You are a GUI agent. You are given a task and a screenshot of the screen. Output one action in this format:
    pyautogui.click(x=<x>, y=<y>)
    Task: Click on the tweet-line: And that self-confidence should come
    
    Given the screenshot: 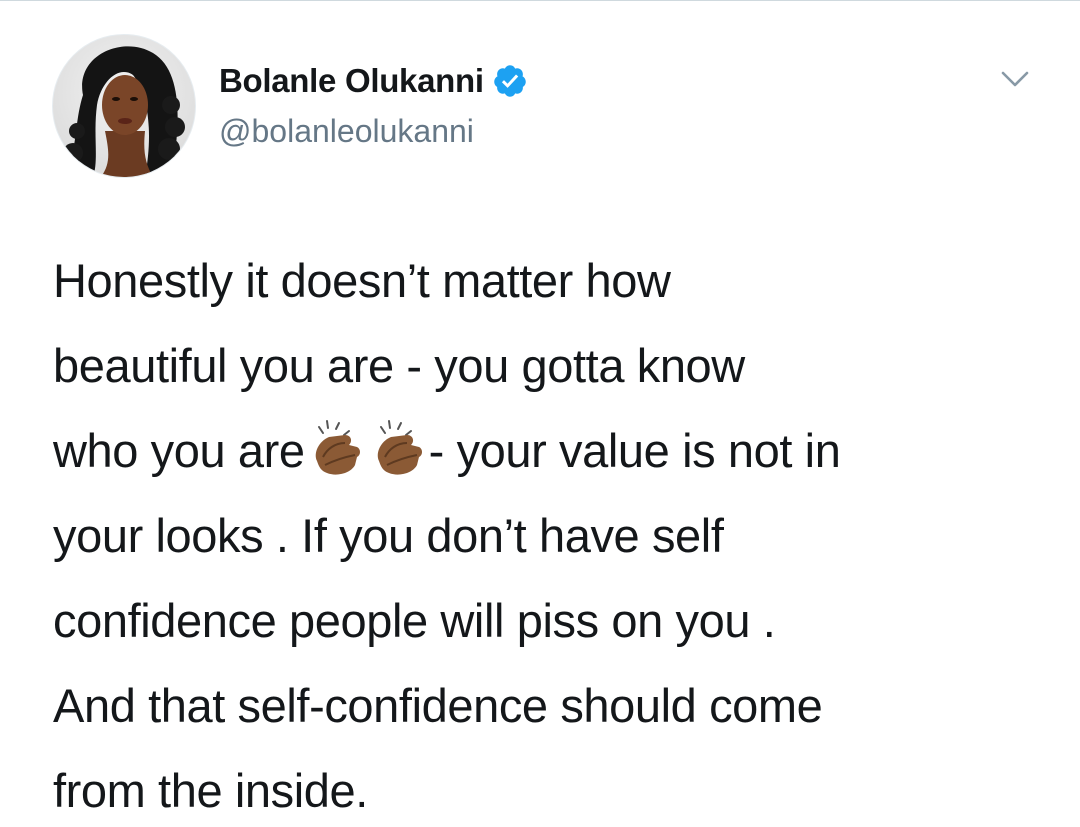 What is the action you would take?
    pyautogui.click(x=438, y=705)
    